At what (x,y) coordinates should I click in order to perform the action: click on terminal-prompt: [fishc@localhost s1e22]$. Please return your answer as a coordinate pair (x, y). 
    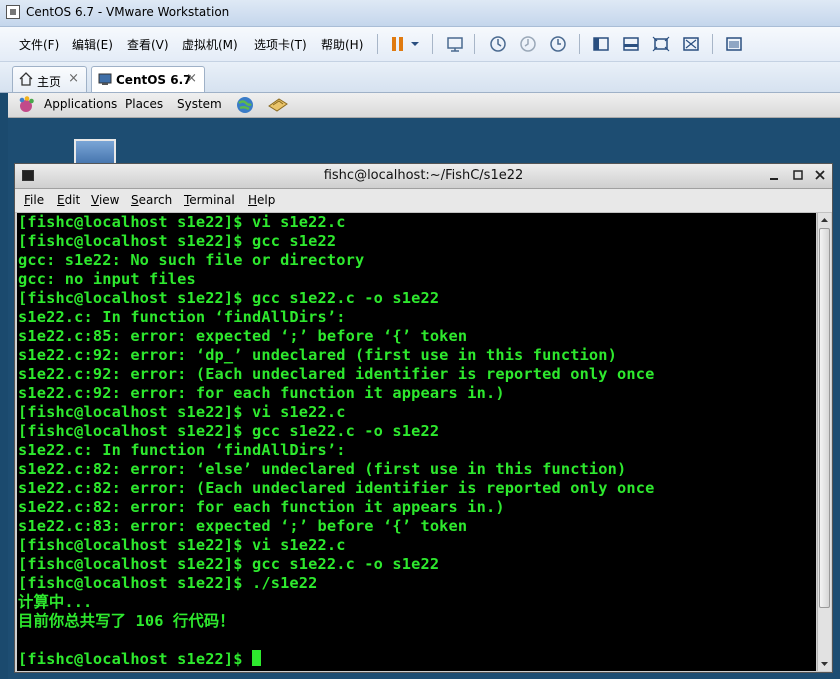
    Looking at the image, I should click on (135, 659).